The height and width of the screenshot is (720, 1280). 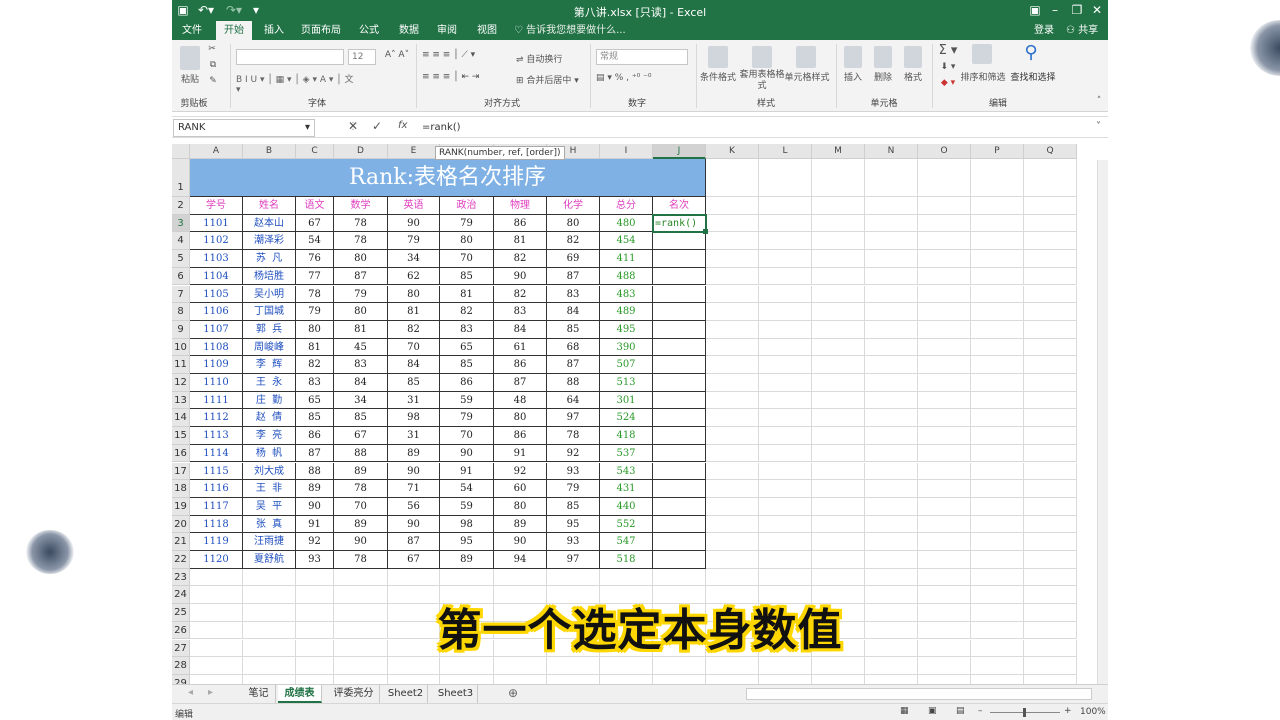 What do you see at coordinates (762, 57) in the screenshot?
I see `format-as-table-icon` at bounding box center [762, 57].